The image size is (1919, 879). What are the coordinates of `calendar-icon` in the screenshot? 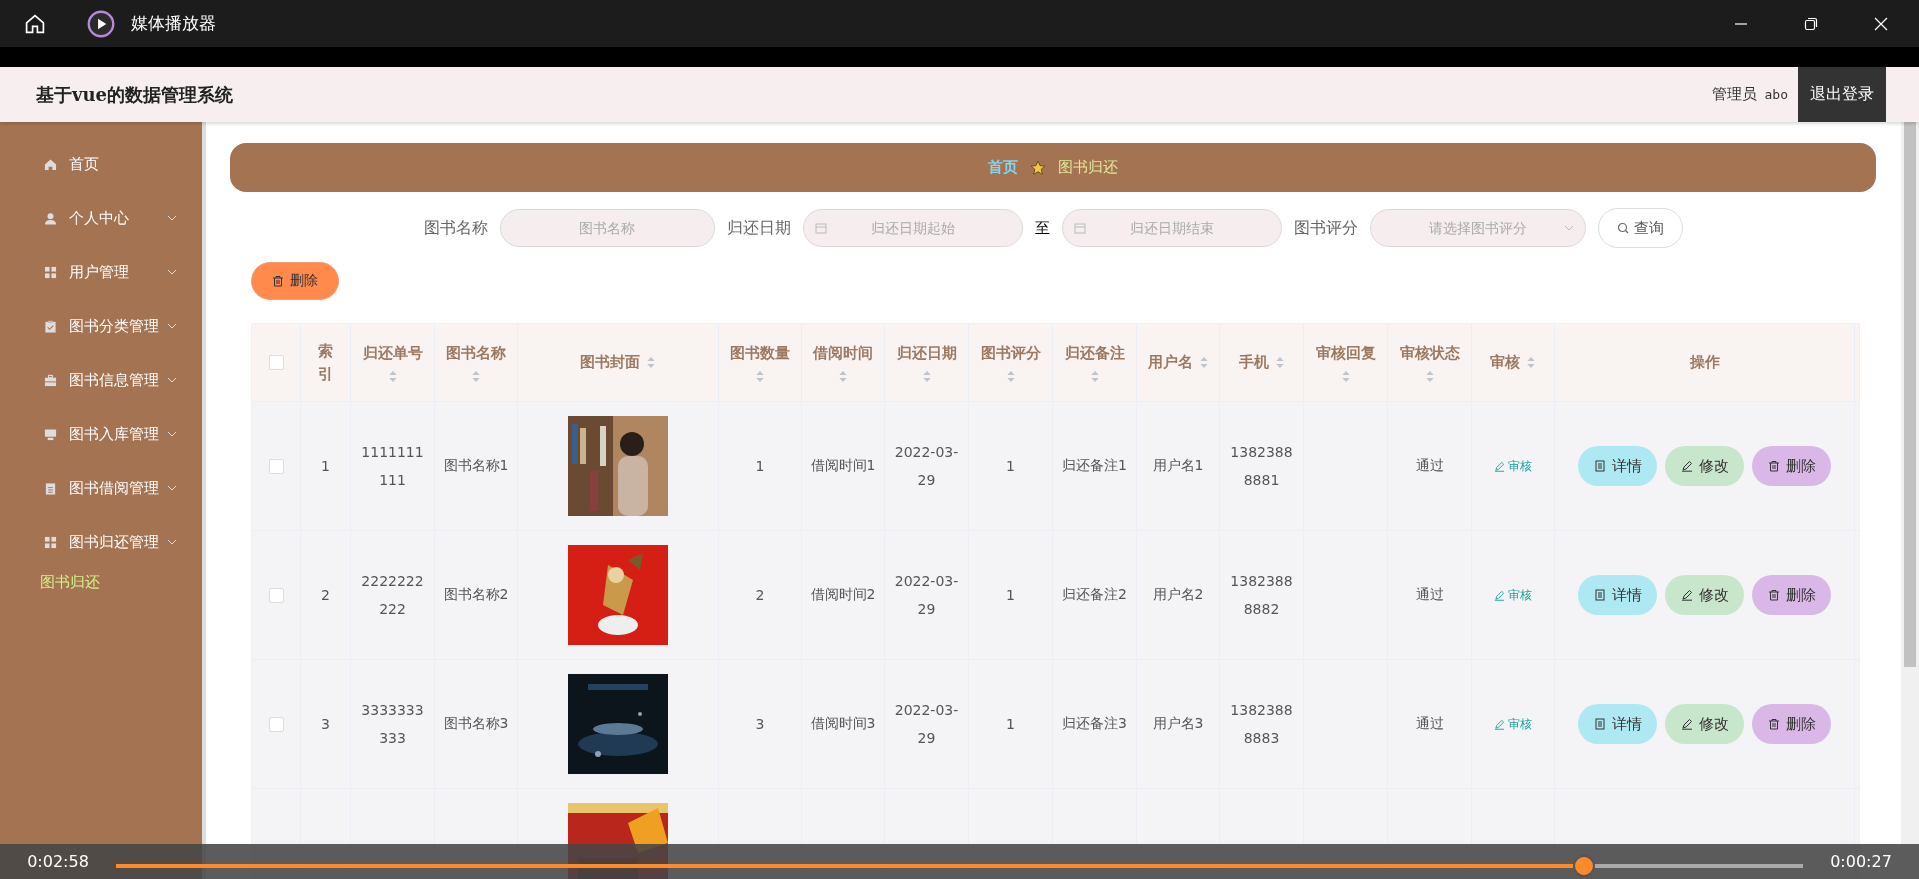 It's located at (820, 228).